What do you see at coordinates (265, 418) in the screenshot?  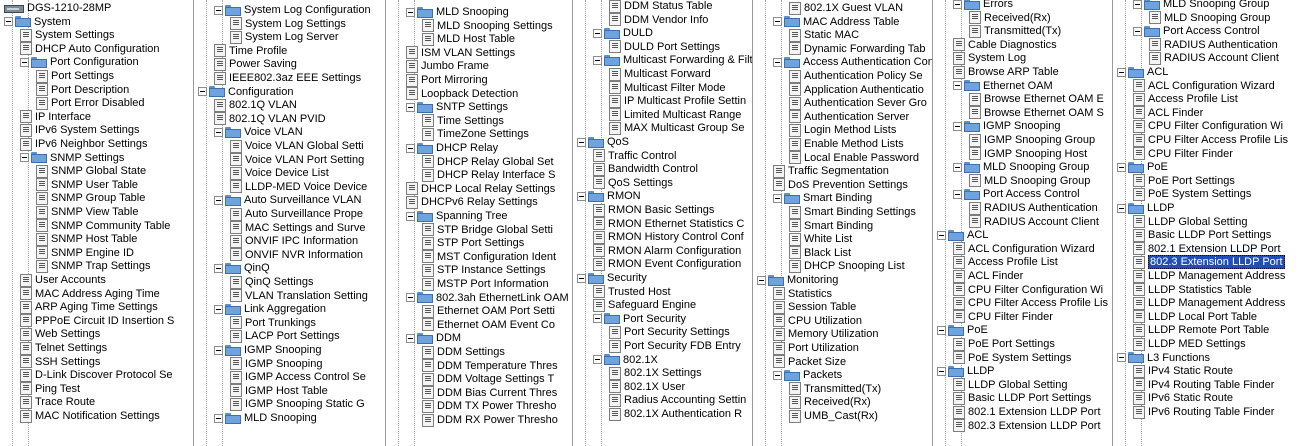 I see `tree-folder-node: MLD Snooping` at bounding box center [265, 418].